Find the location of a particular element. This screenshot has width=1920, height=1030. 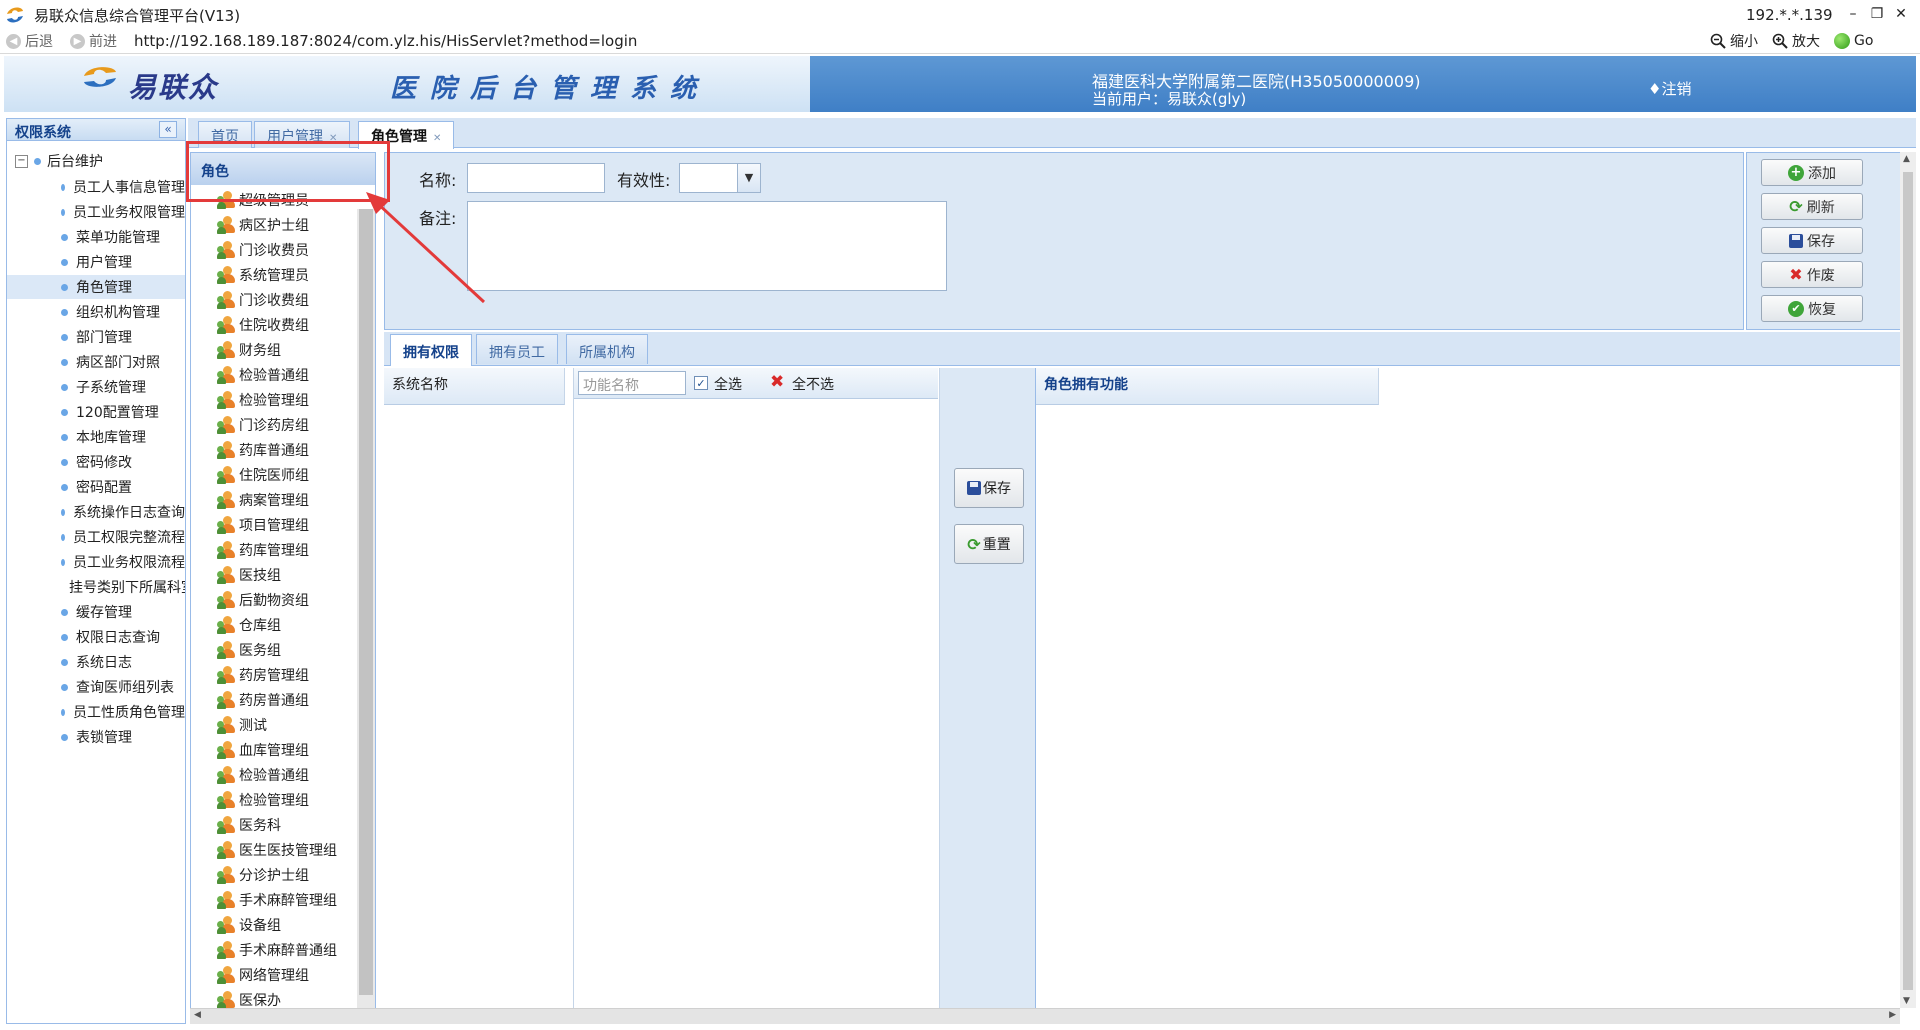

scroll-down-icon: ▼ is located at coordinates (1906, 1001).